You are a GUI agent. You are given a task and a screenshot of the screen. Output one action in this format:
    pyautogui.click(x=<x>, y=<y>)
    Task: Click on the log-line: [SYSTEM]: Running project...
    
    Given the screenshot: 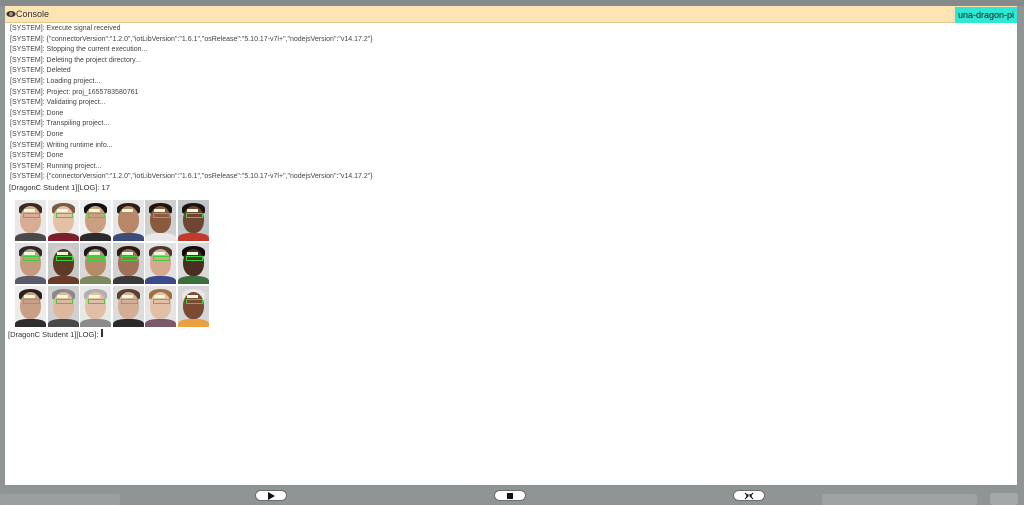 What is the action you would take?
    pyautogui.click(x=56, y=166)
    